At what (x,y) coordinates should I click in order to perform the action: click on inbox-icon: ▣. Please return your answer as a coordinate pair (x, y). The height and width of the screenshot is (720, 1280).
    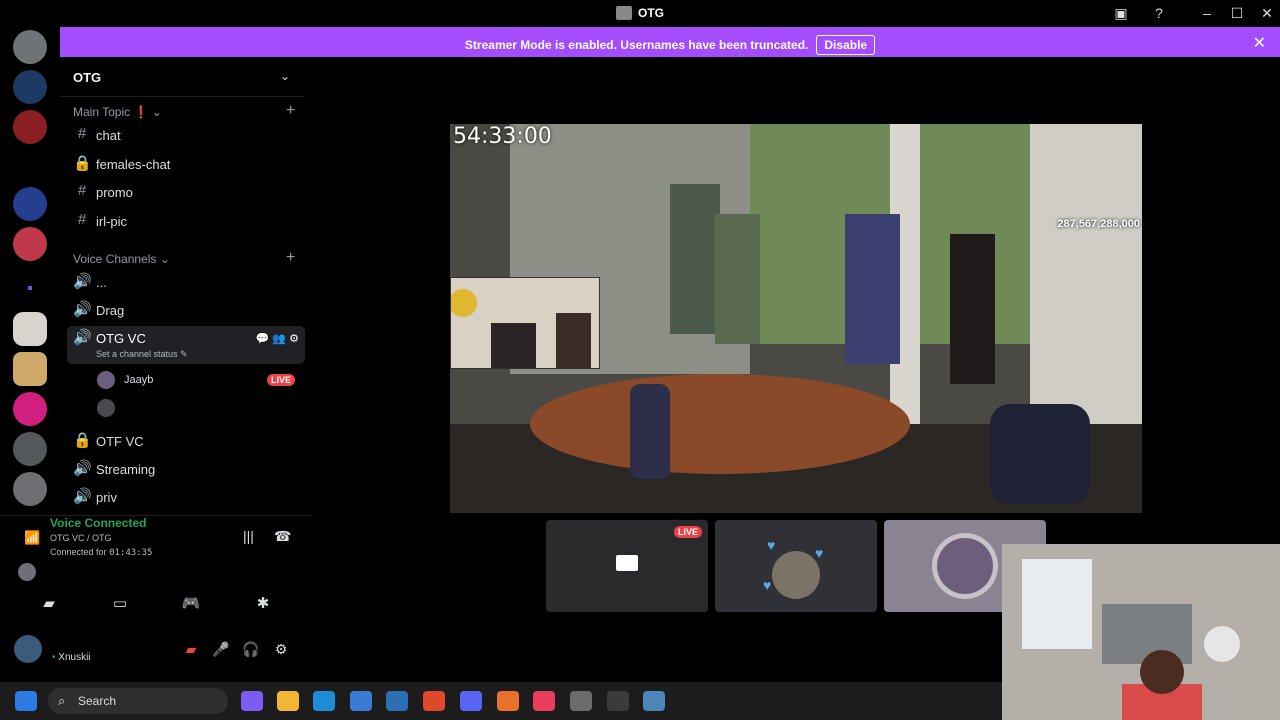
    Looking at the image, I should click on (1121, 13).